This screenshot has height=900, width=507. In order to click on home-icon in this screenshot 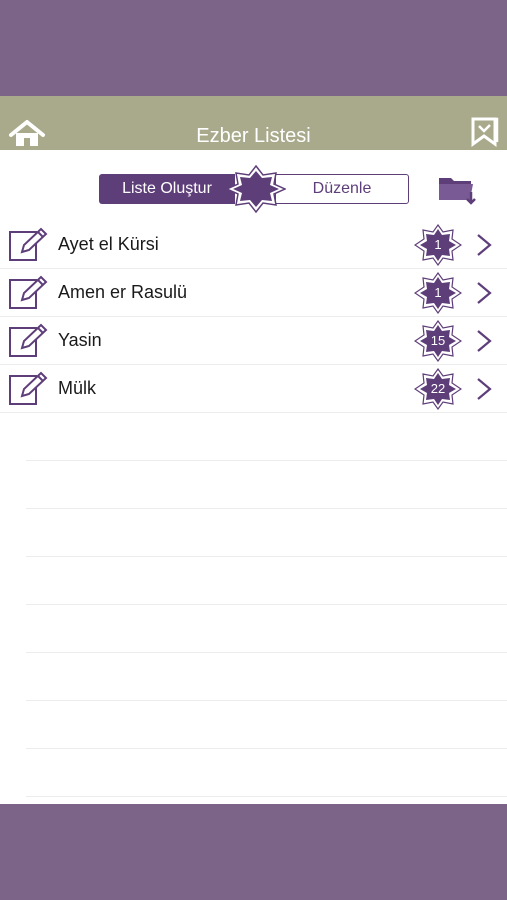, I will do `click(27, 133)`.